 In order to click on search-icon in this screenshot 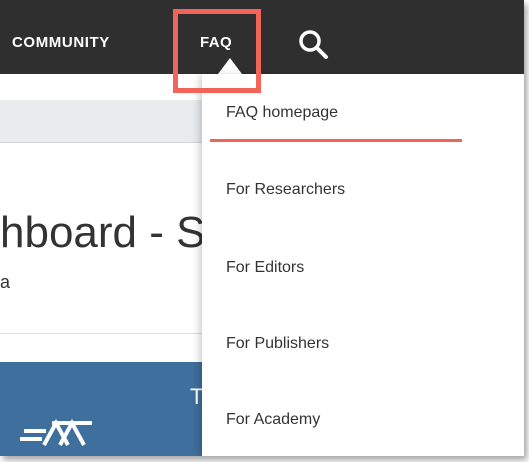, I will do `click(314, 45)`.